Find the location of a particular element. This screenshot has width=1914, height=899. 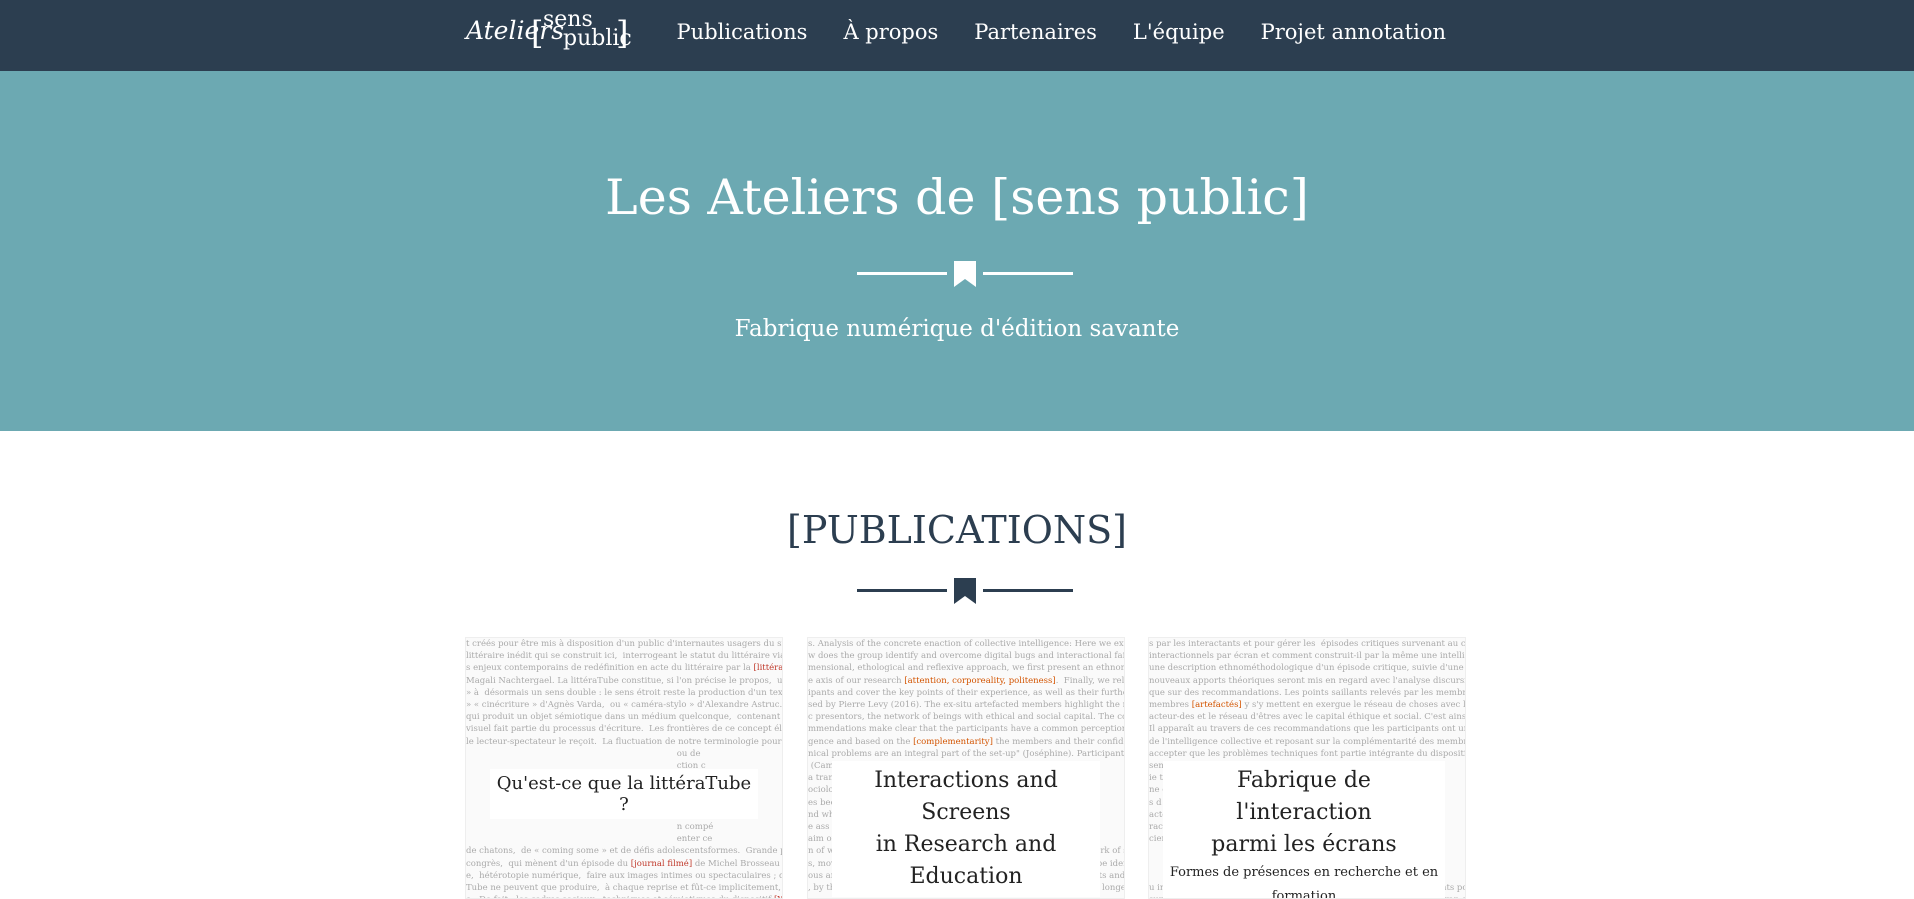

excerpt-line: n compé is located at coordinates (590, 827).